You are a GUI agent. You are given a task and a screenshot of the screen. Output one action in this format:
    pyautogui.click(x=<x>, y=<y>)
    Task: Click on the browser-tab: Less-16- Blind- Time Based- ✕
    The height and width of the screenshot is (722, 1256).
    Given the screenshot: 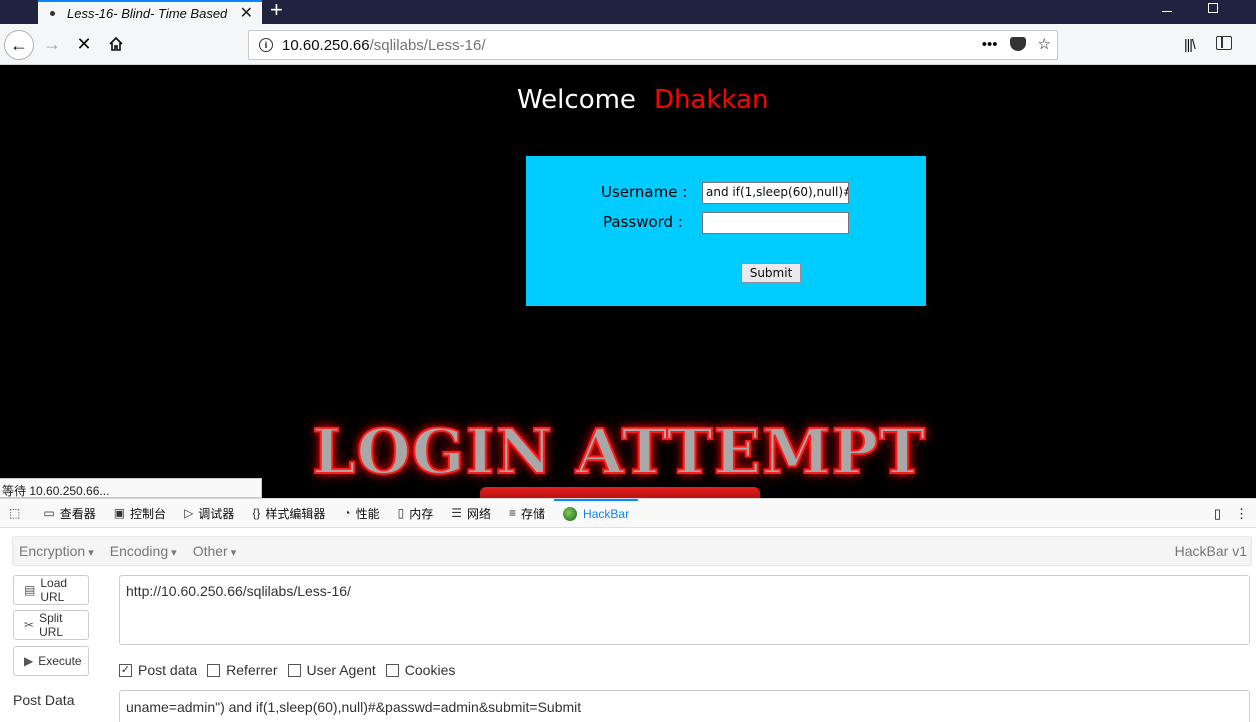 What is the action you would take?
    pyautogui.click(x=150, y=12)
    